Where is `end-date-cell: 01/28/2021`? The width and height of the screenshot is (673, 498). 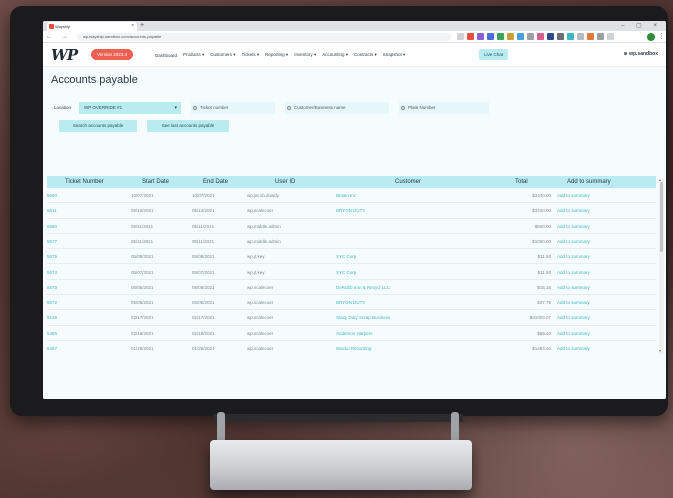 end-date-cell: 01/28/2021 is located at coordinates (203, 348).